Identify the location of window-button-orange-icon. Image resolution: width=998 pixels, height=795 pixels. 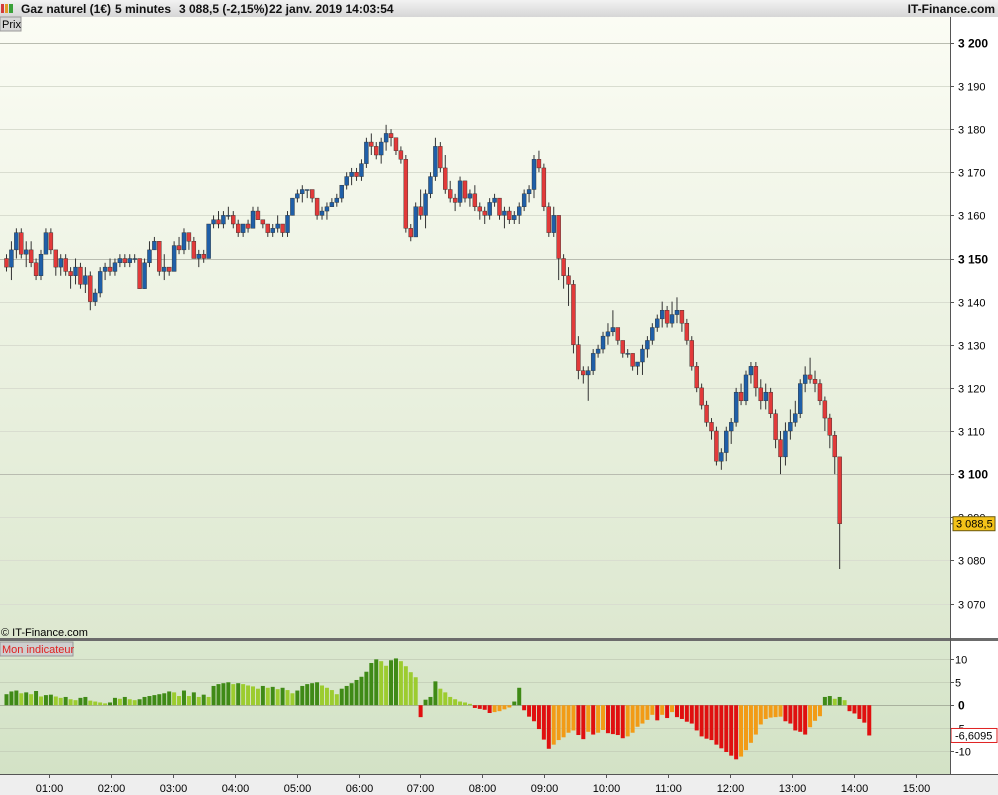
(6, 8).